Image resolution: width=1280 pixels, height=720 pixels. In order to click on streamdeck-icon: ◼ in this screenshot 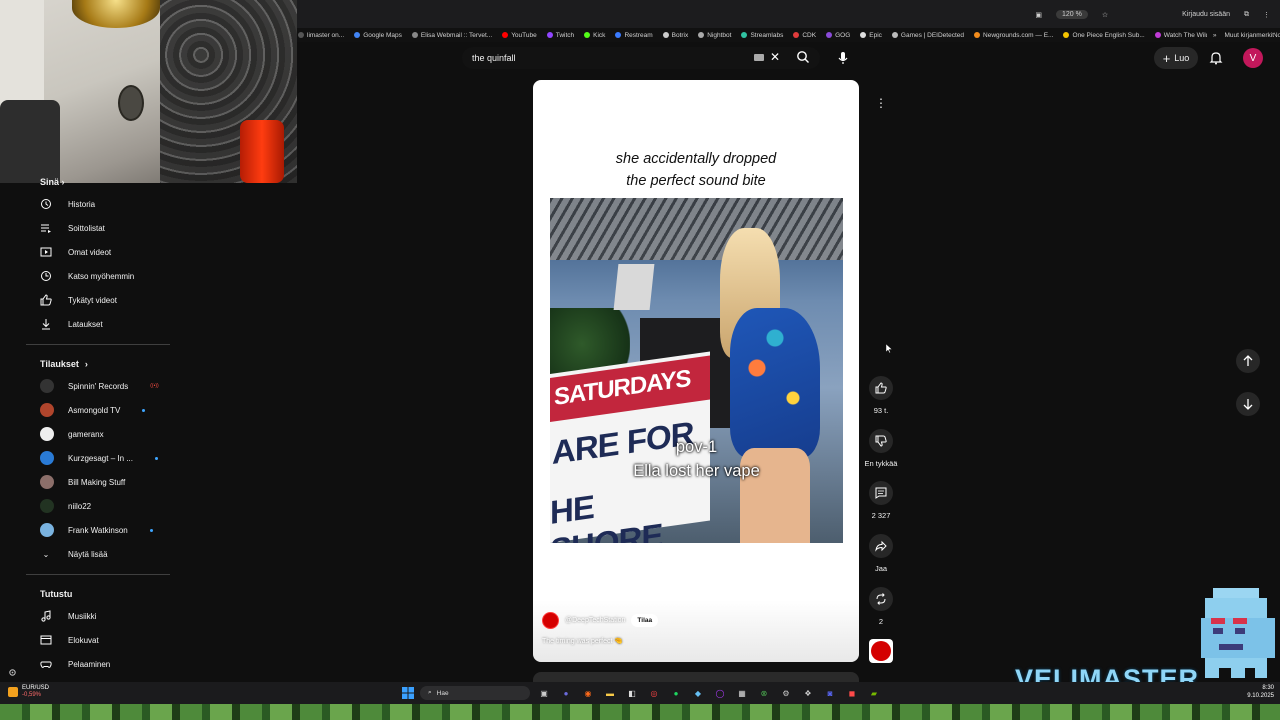, I will do `click(852, 693)`.